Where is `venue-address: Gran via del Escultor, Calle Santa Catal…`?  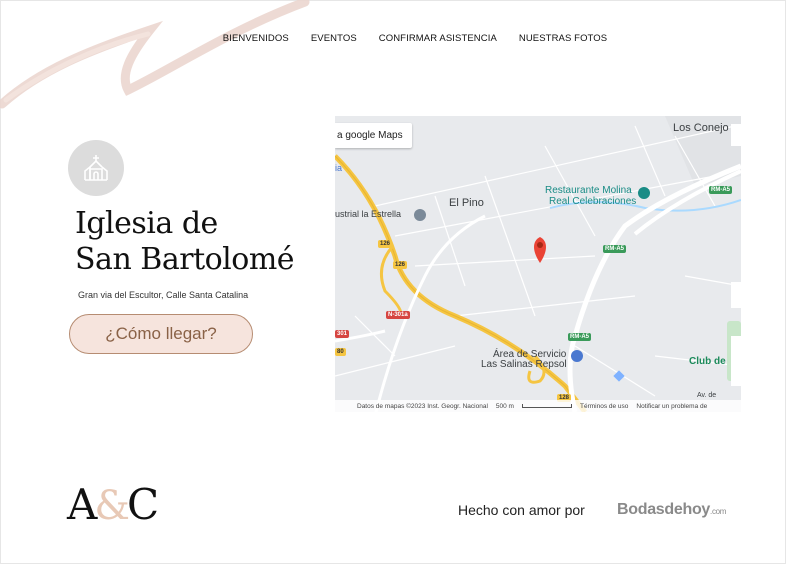
venue-address: Gran via del Escultor, Calle Santa Catal… is located at coordinates (163, 295).